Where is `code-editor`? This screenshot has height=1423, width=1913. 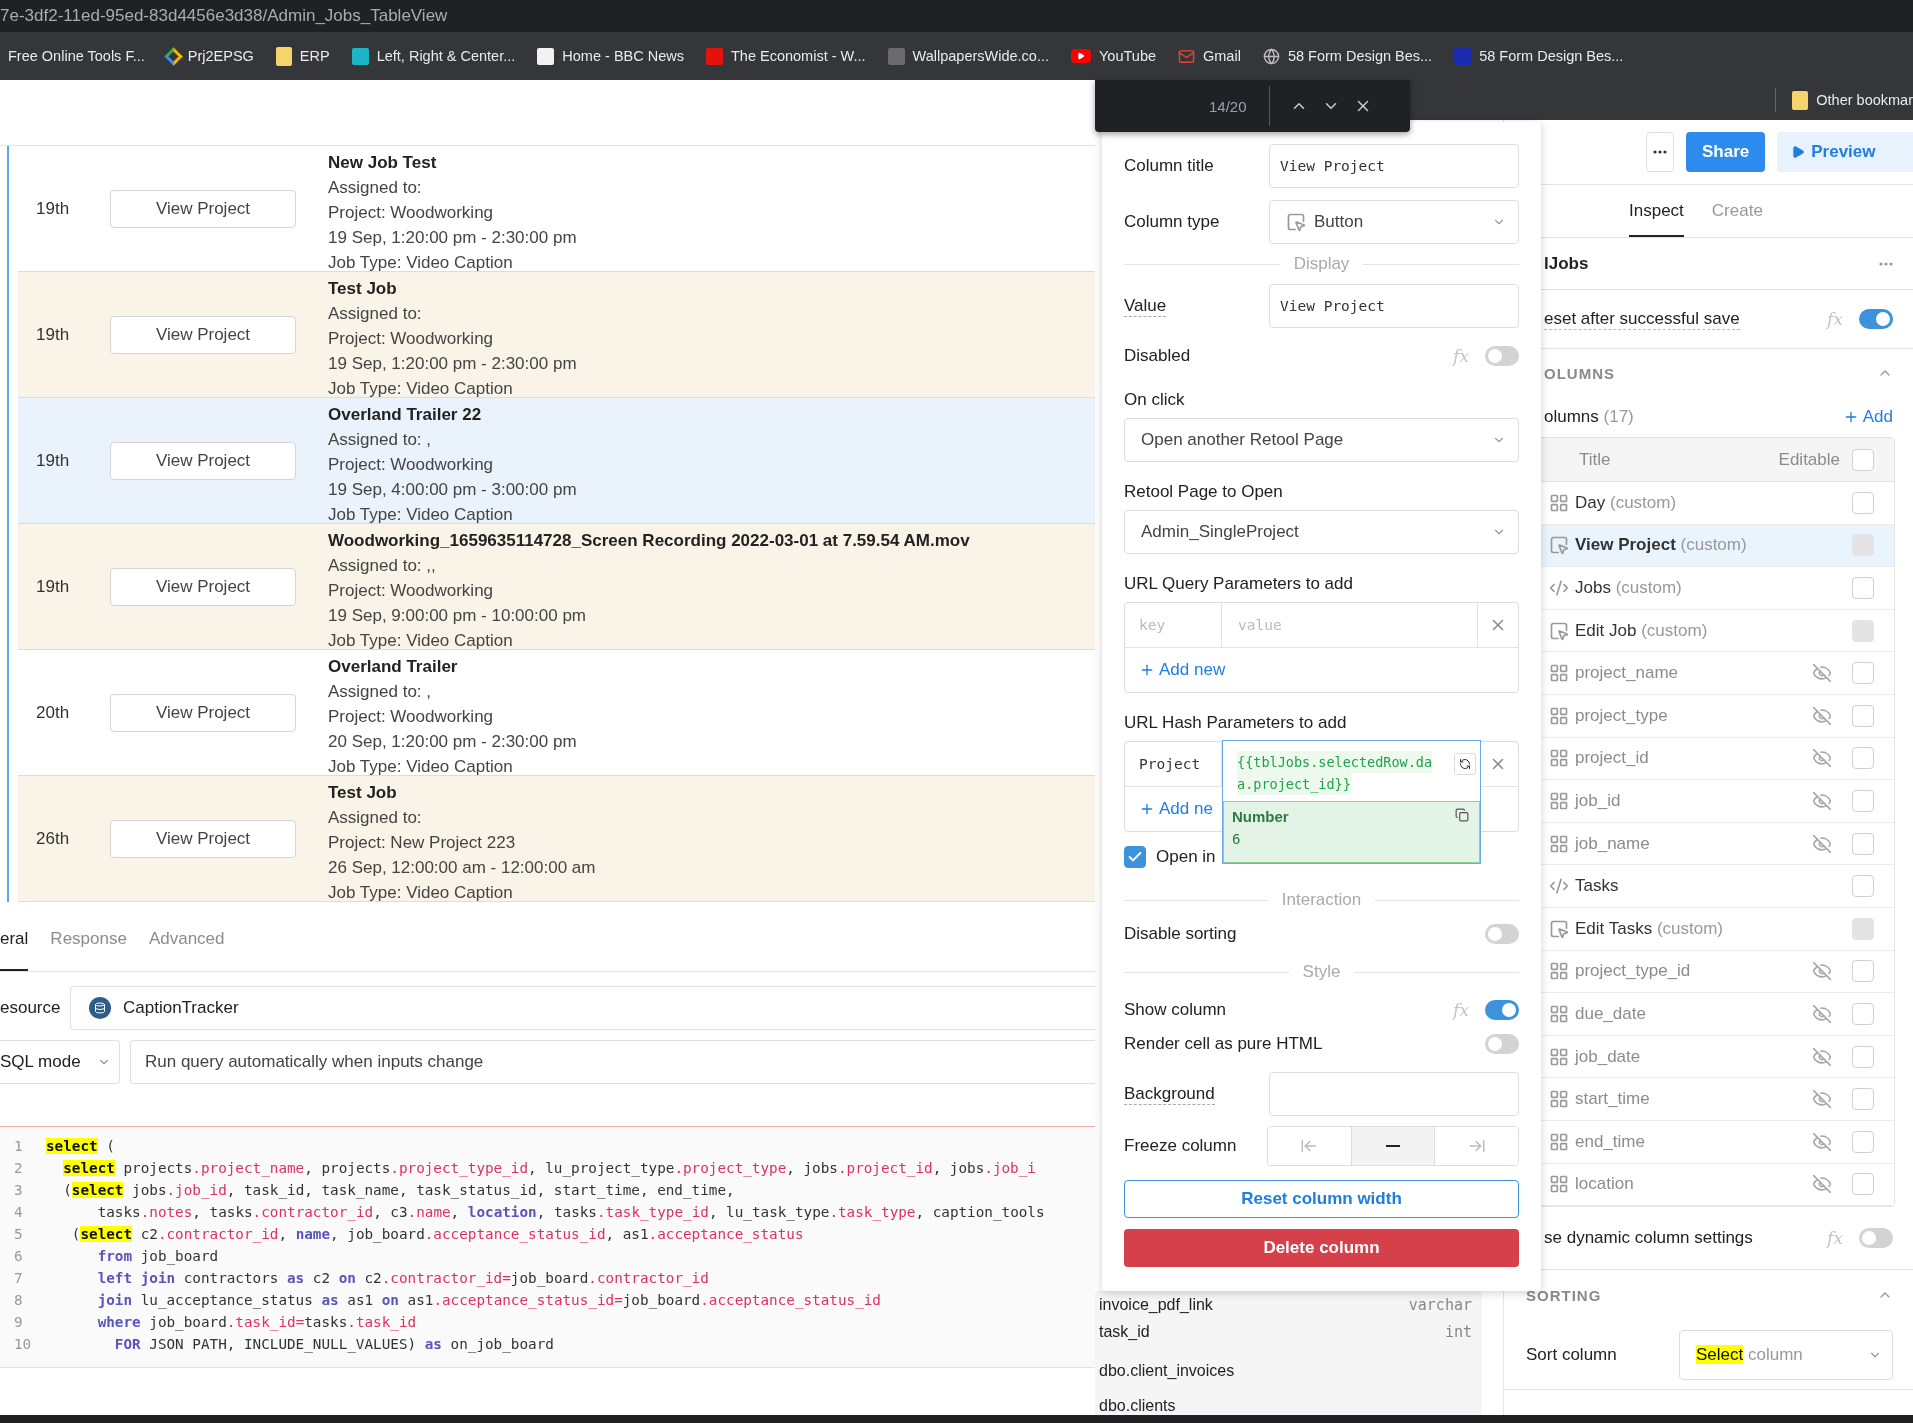
code-editor is located at coordinates (547, 1247).